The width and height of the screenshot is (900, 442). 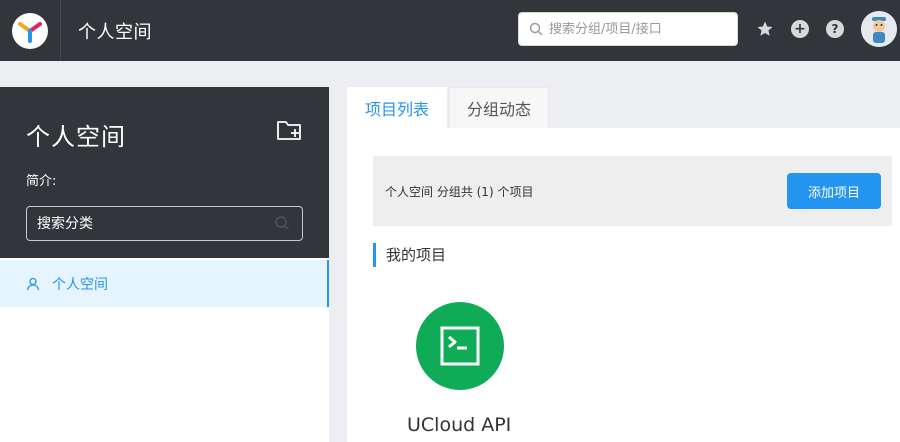 I want to click on global-search-input, so click(x=639, y=29).